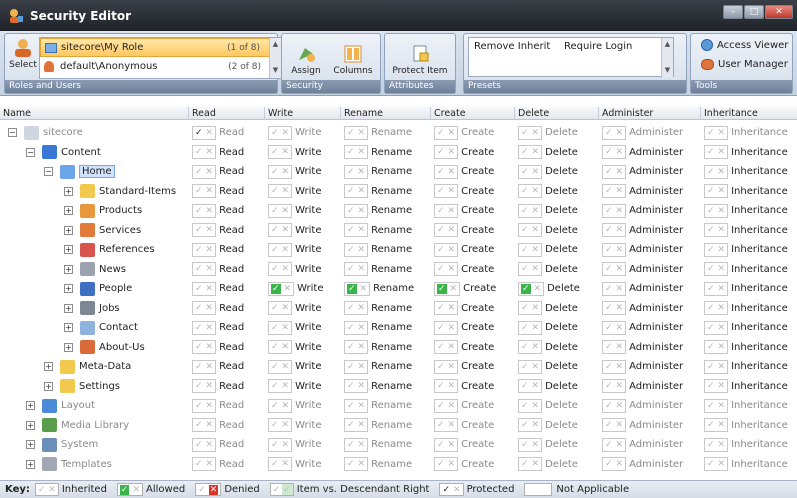  What do you see at coordinates (733, 12) in the screenshot?
I see `minimize-button: –` at bounding box center [733, 12].